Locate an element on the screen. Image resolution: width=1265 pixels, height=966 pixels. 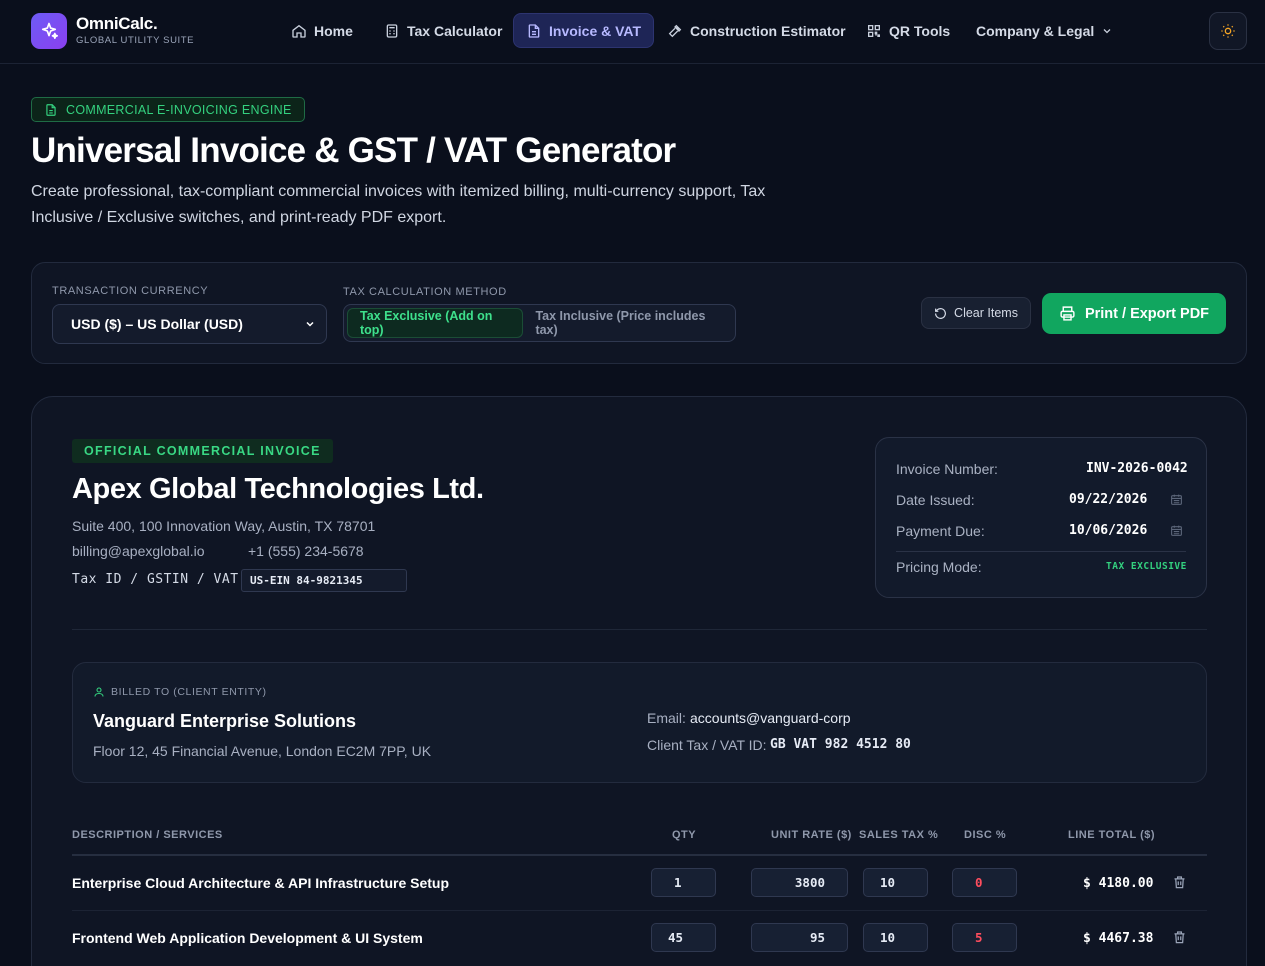
currency-value: USD ($) – US Dollar (USD) is located at coordinates (157, 324).